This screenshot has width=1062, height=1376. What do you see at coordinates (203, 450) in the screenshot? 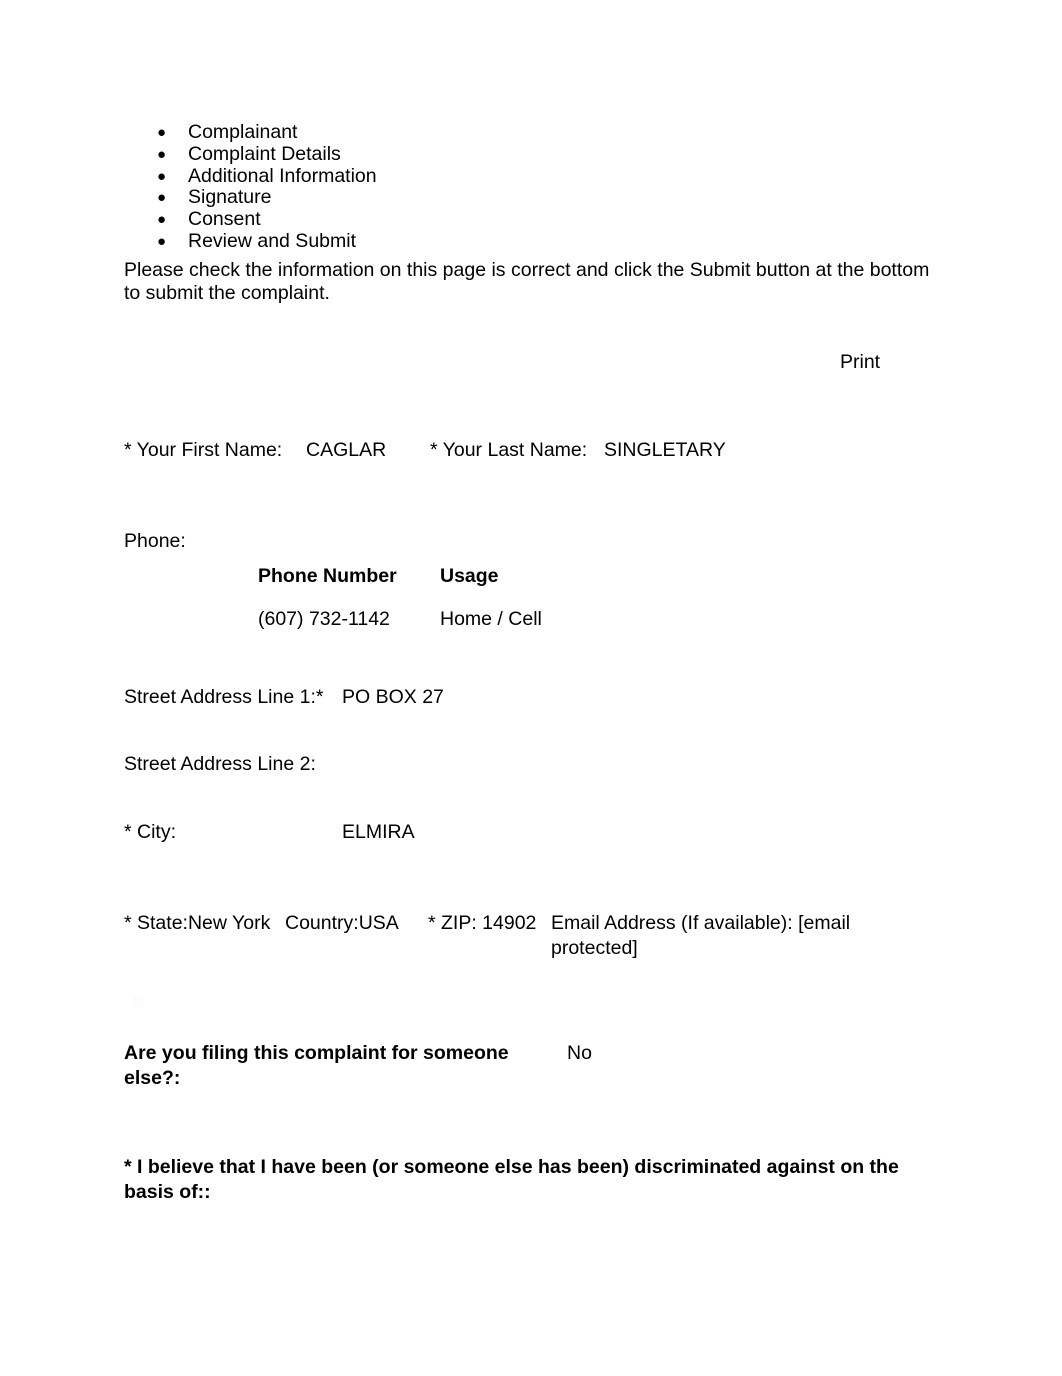
I see `first-name-label: * Your First Name:` at bounding box center [203, 450].